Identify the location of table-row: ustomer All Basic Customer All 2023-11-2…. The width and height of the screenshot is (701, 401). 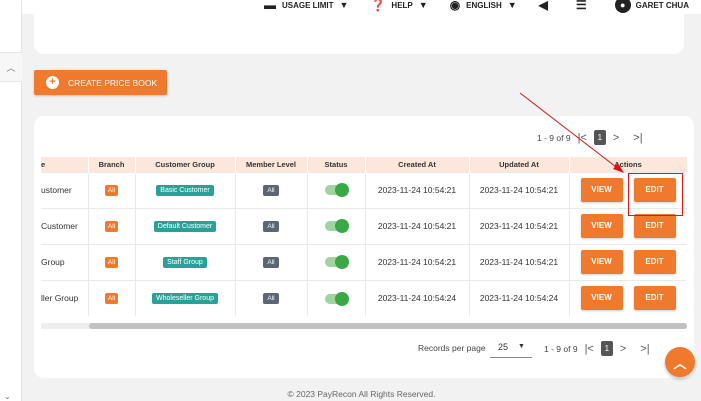
(364, 189).